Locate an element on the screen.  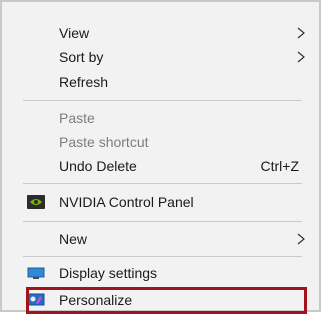
menu-item-new: New is located at coordinates (160, 239).